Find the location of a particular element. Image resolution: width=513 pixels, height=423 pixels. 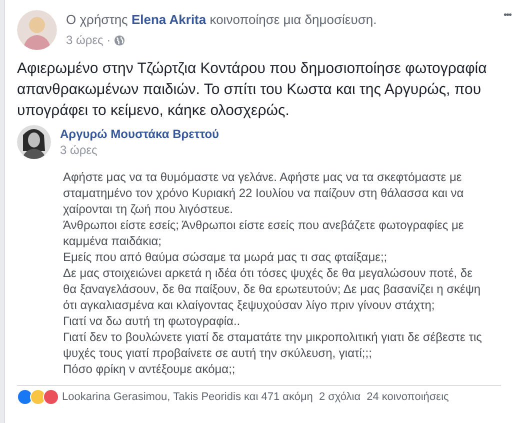

reaction-names: Lookarina Gerasimou, Takis Peoridis και 471 ακόμη is located at coordinates (187, 397).